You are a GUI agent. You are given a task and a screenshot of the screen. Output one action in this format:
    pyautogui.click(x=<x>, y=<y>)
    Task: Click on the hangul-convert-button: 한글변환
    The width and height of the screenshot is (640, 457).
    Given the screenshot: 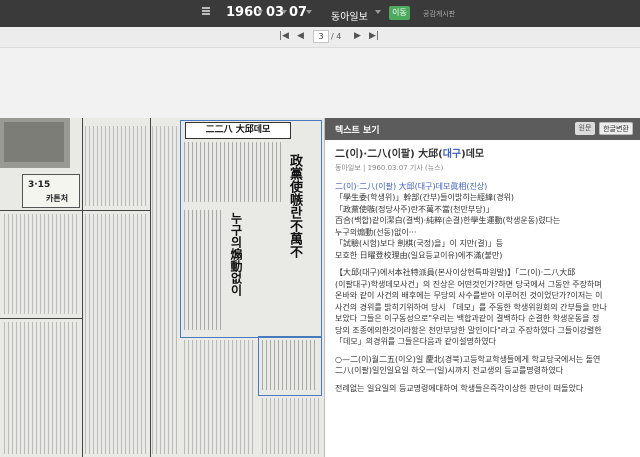 What is the action you would take?
    pyautogui.click(x=616, y=128)
    